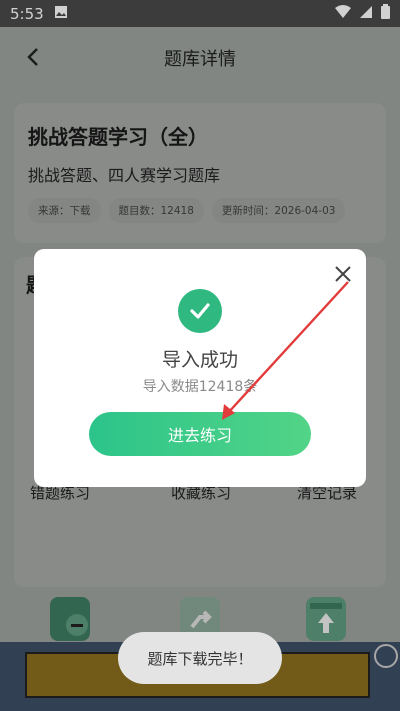 The image size is (400, 711). What do you see at coordinates (343, 274) in the screenshot?
I see `close-icon` at bounding box center [343, 274].